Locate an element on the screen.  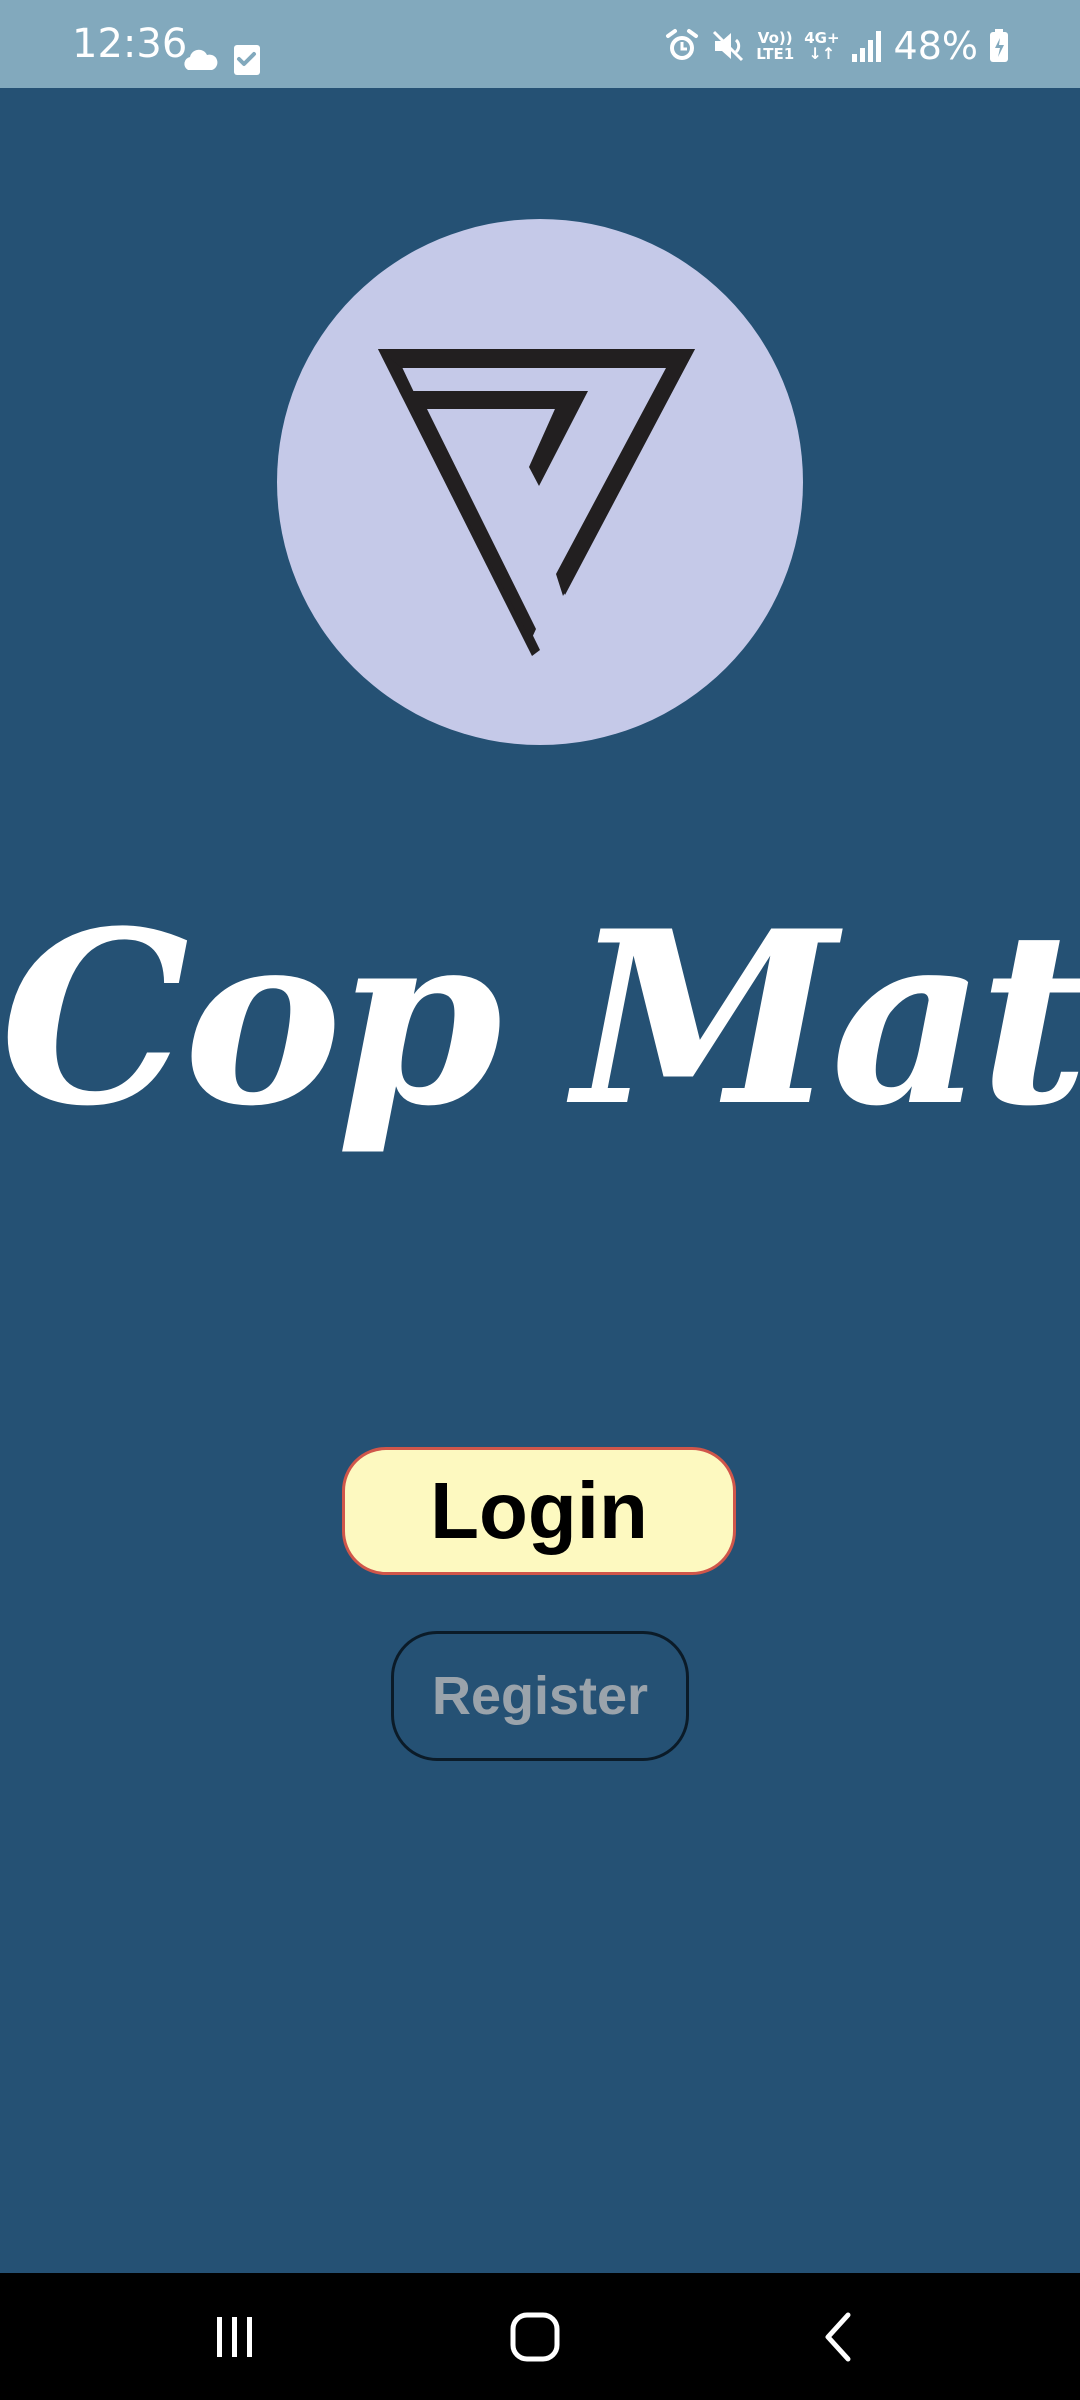
data-type: 4G+ ↓↑ is located at coordinates (821, 46).